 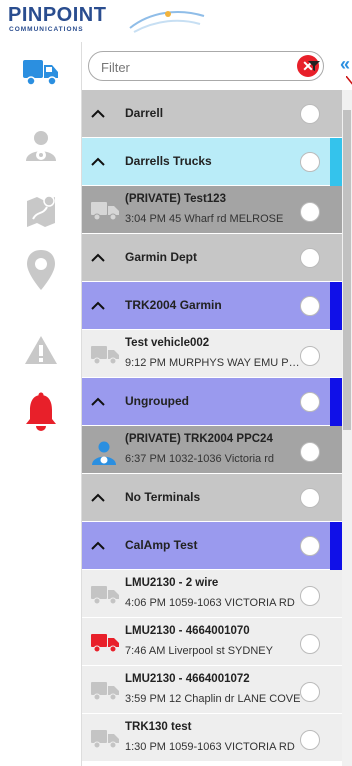 What do you see at coordinates (187, 679) in the screenshot?
I see `vehicle-name: LMU2130 - 4664001072` at bounding box center [187, 679].